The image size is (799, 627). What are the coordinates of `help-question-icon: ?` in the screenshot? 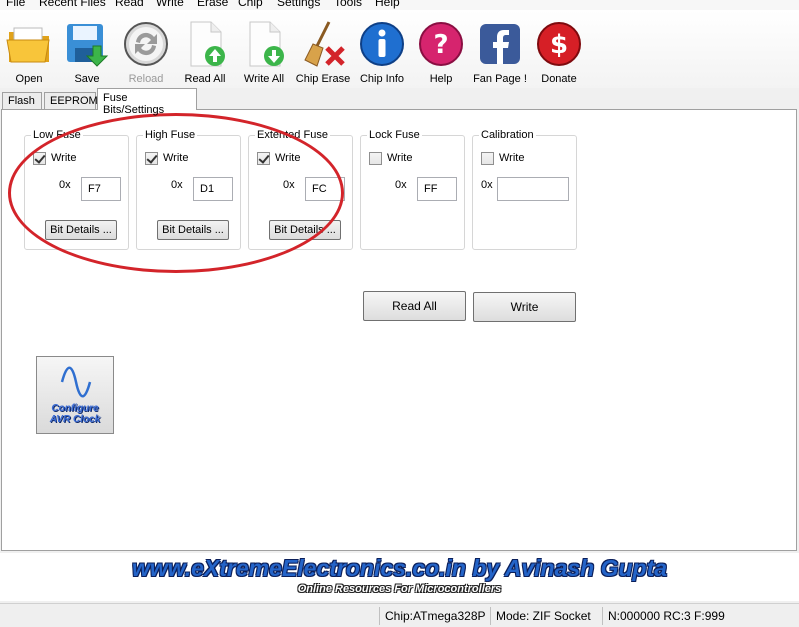 It's located at (441, 44).